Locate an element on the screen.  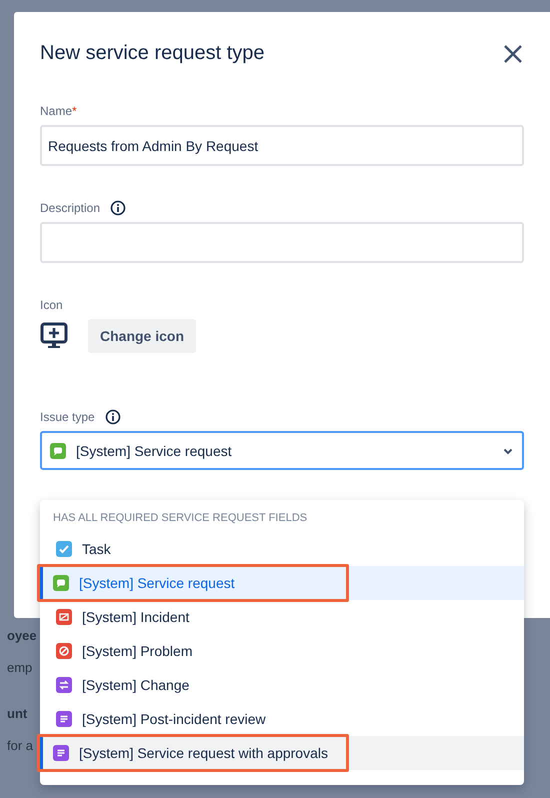
dropdown-option: [System] Change is located at coordinates (282, 685).